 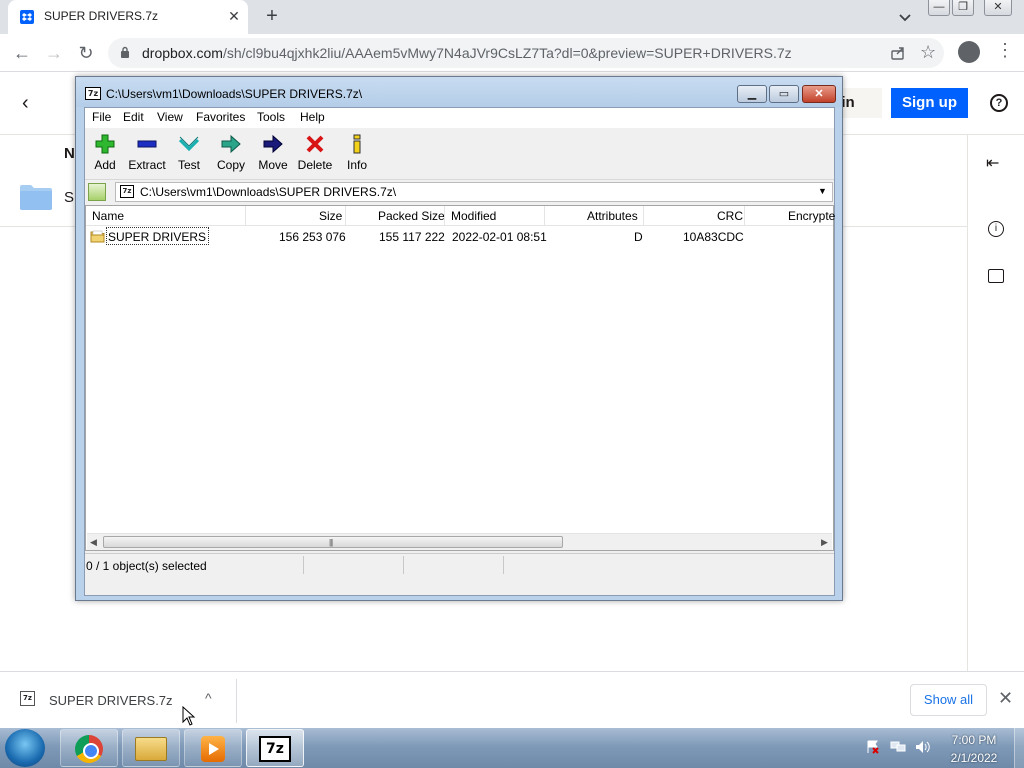 I want to click on sevenzip-minimize-button: ▁, so click(x=752, y=94).